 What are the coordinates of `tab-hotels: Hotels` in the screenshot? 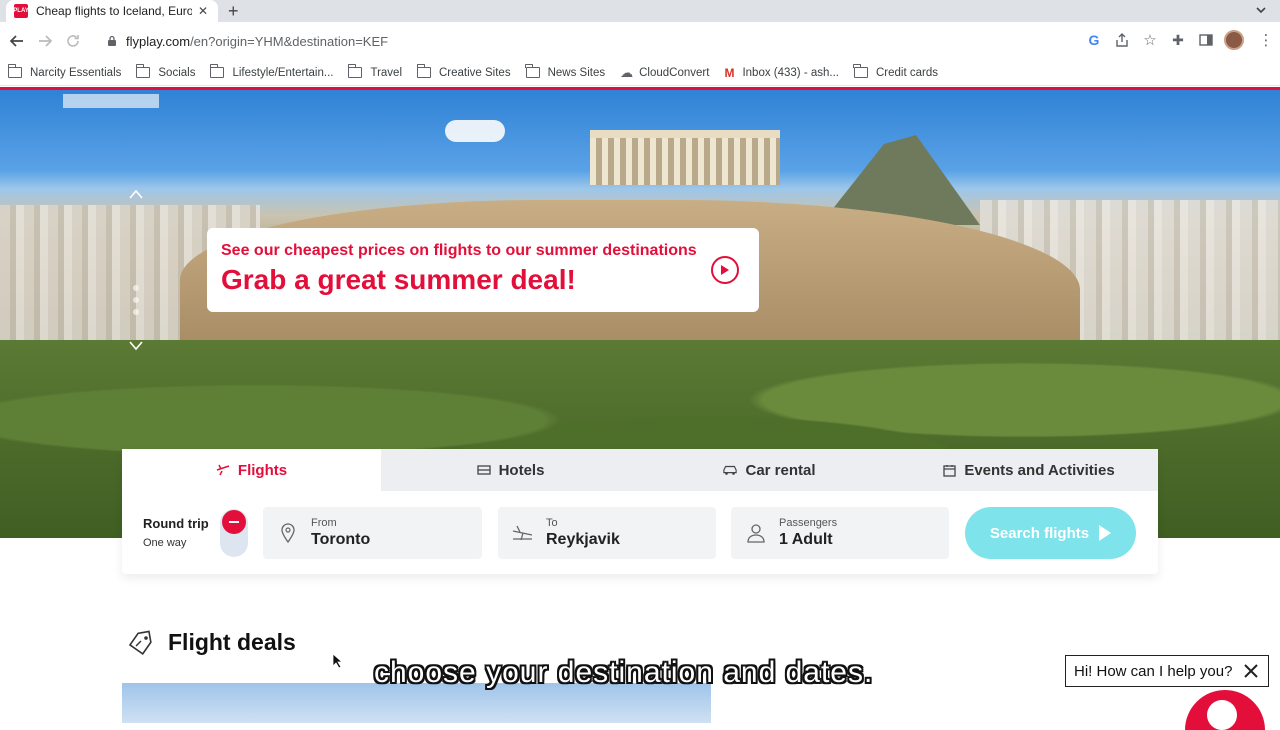 It's located at (510, 470).